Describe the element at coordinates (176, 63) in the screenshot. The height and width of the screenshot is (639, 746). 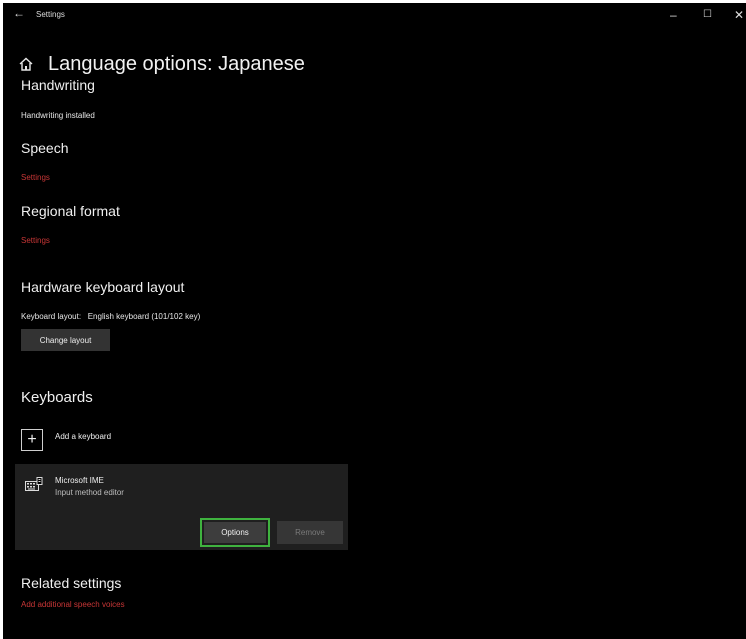
I see `page-title: Language options: Japanese` at that location.